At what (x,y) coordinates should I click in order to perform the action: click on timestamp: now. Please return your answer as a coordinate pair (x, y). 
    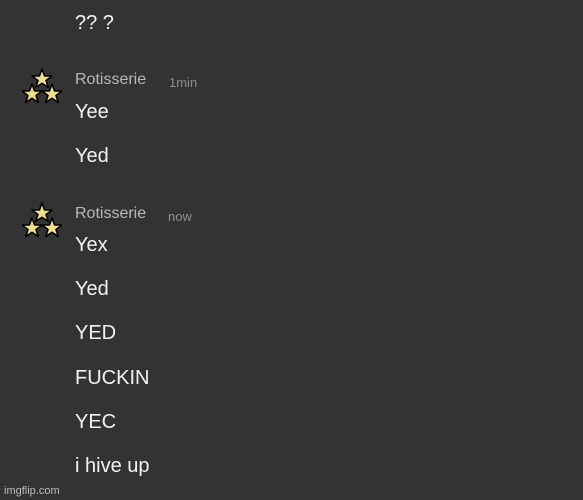
    Looking at the image, I should click on (180, 216).